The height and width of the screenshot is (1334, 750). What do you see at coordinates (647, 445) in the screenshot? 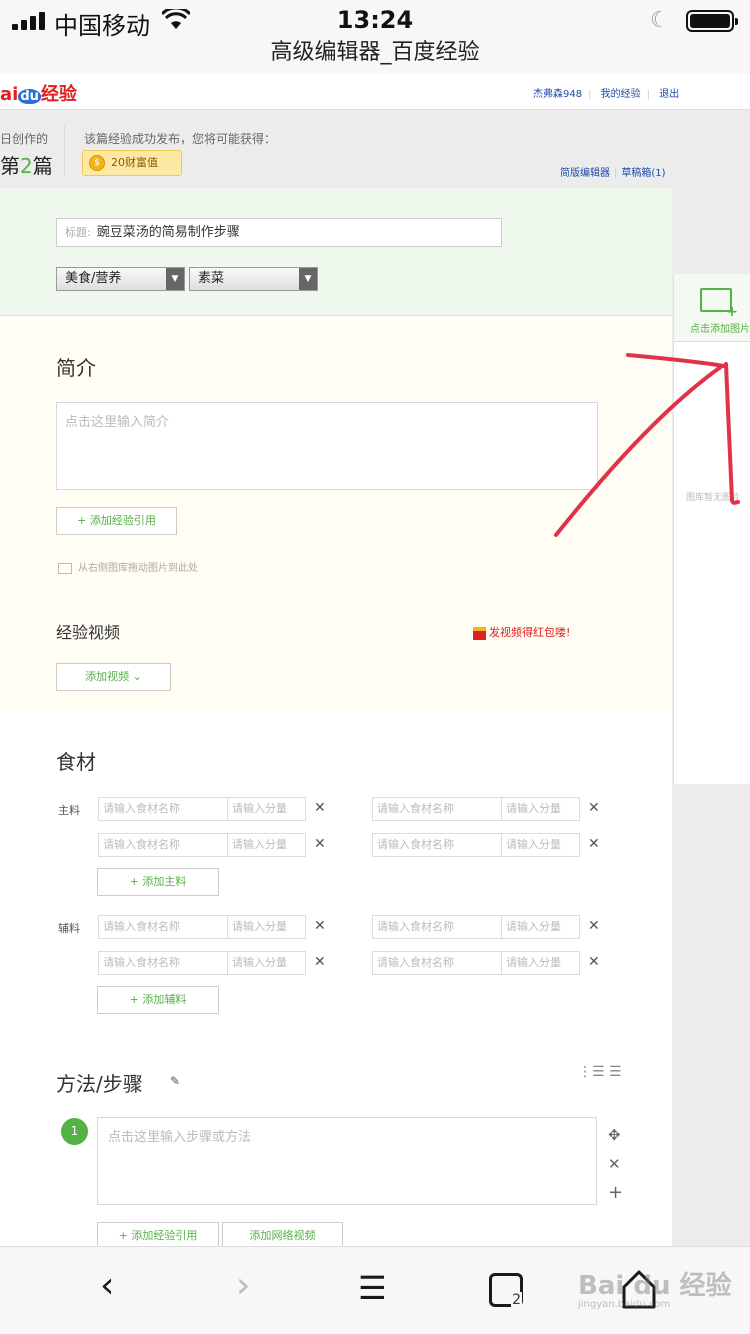
I see `annotation-arrow` at bounding box center [647, 445].